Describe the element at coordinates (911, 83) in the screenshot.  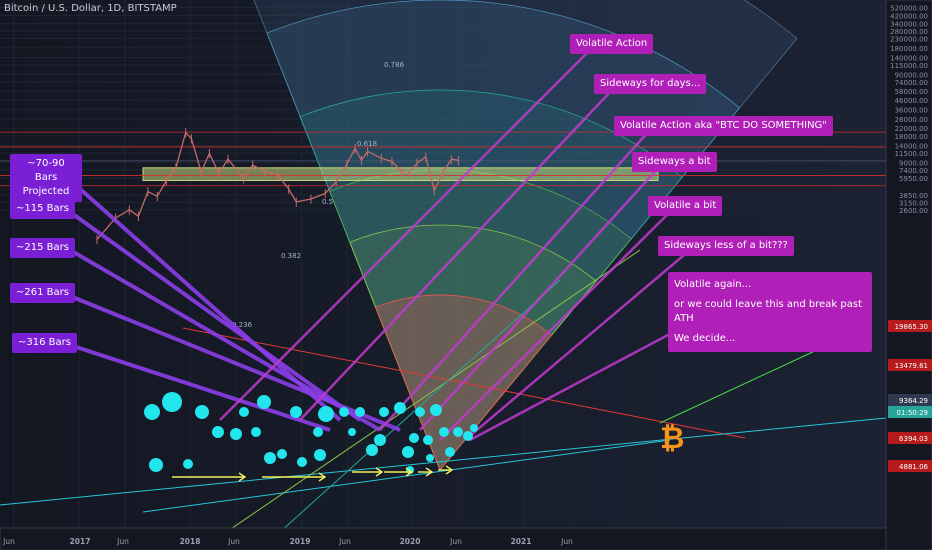
I see `y-tick-label: 74000.00` at that location.